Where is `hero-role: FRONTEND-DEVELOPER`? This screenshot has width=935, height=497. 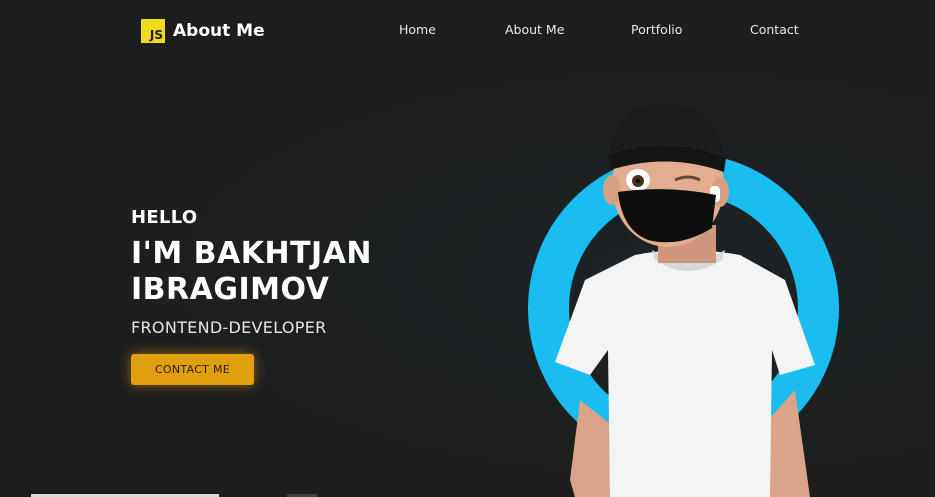
hero-role: FRONTEND-DEVELOPER is located at coordinates (229, 327).